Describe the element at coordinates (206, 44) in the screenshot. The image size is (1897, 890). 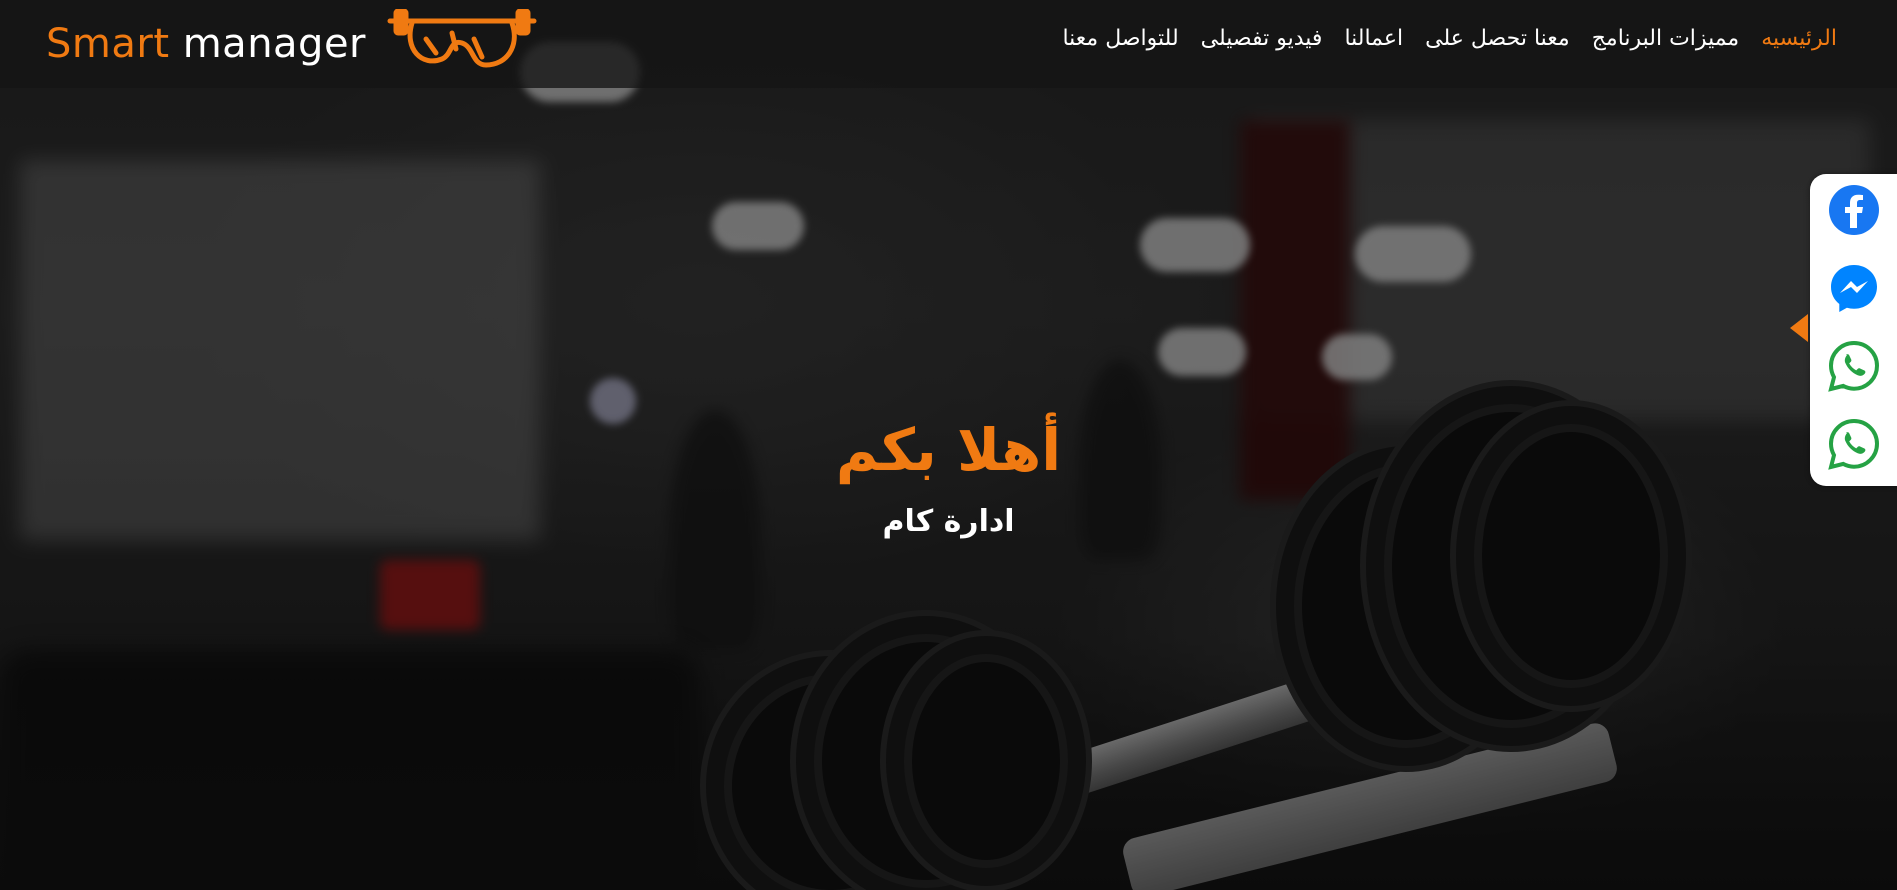
I see `brand-name: Smart manager` at that location.